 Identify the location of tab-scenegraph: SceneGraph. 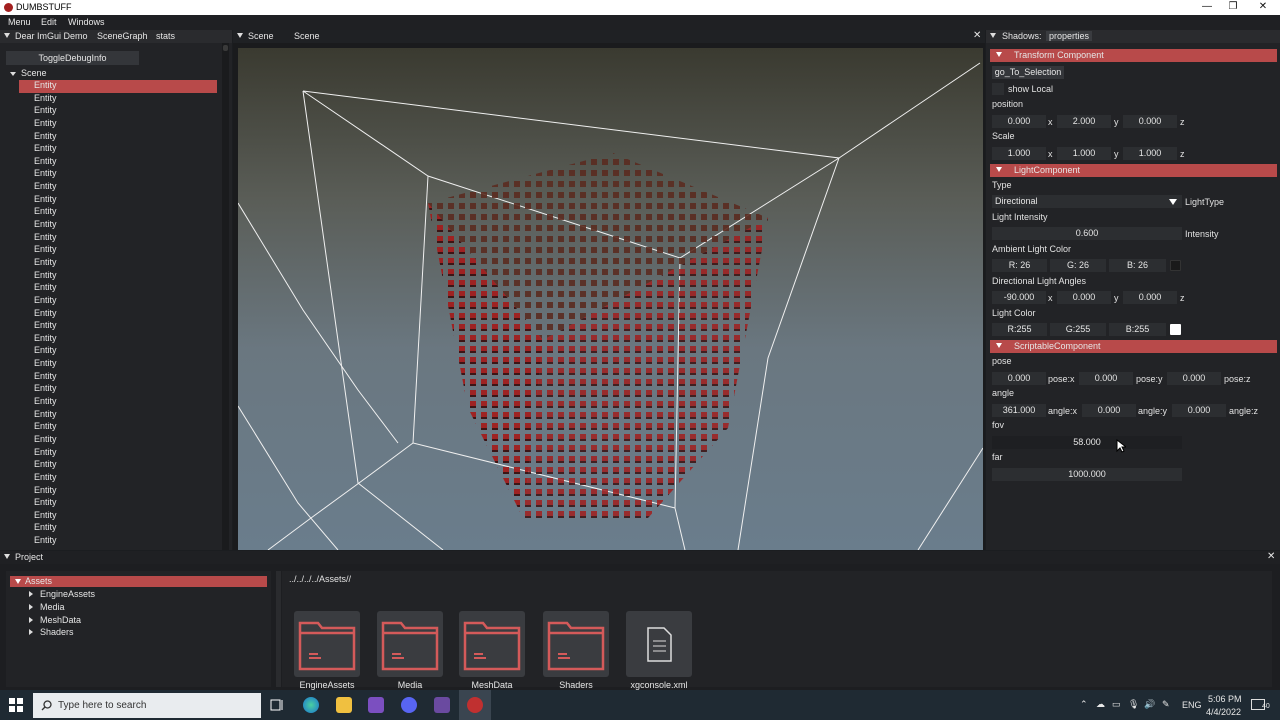
(122, 36).